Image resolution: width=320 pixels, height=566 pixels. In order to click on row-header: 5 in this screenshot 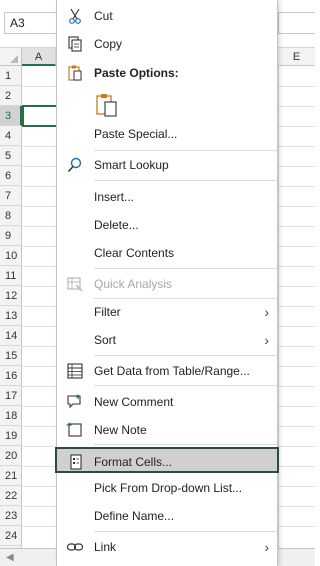, I will do `click(11, 156)`.